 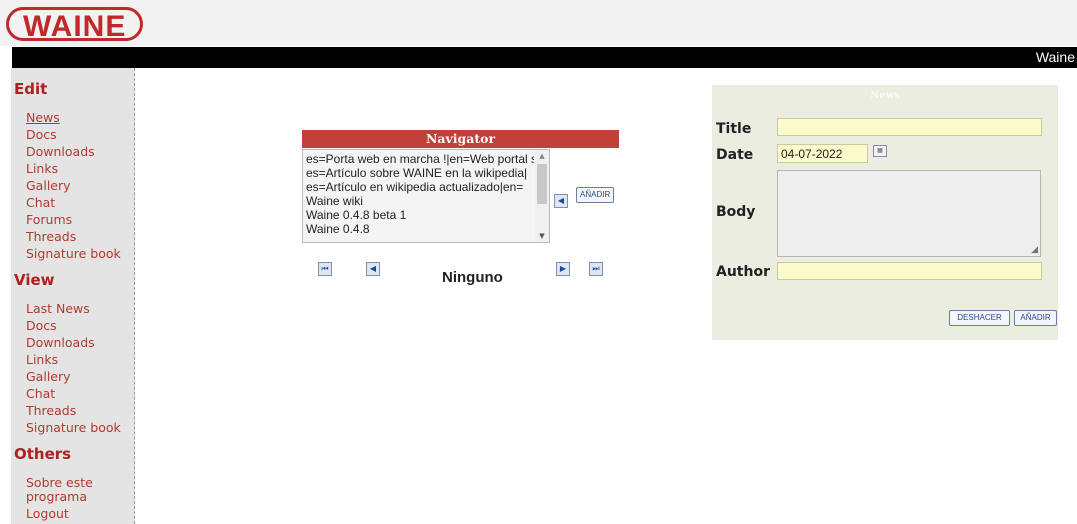 I want to click on next-record-icon: ▶, so click(x=563, y=269).